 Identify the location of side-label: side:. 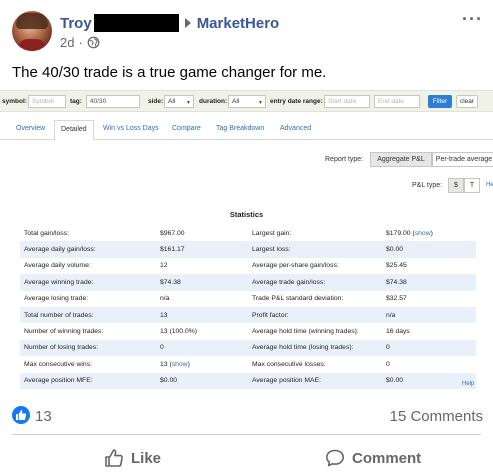
(156, 101).